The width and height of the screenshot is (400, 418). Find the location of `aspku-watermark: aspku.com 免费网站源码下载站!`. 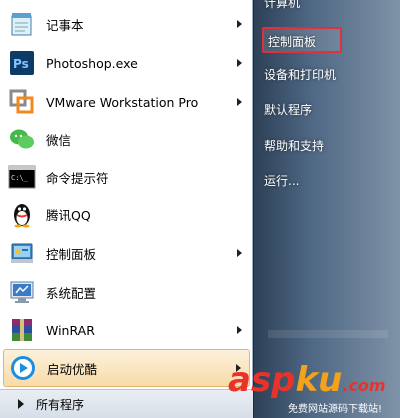

aspku-watermark: aspku.com 免费网站源码下载站! is located at coordinates (314, 389).